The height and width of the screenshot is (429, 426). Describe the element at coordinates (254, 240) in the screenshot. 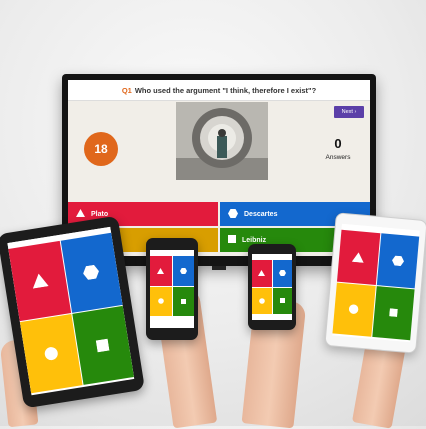

I see `answer-label: Leibniz` at that location.